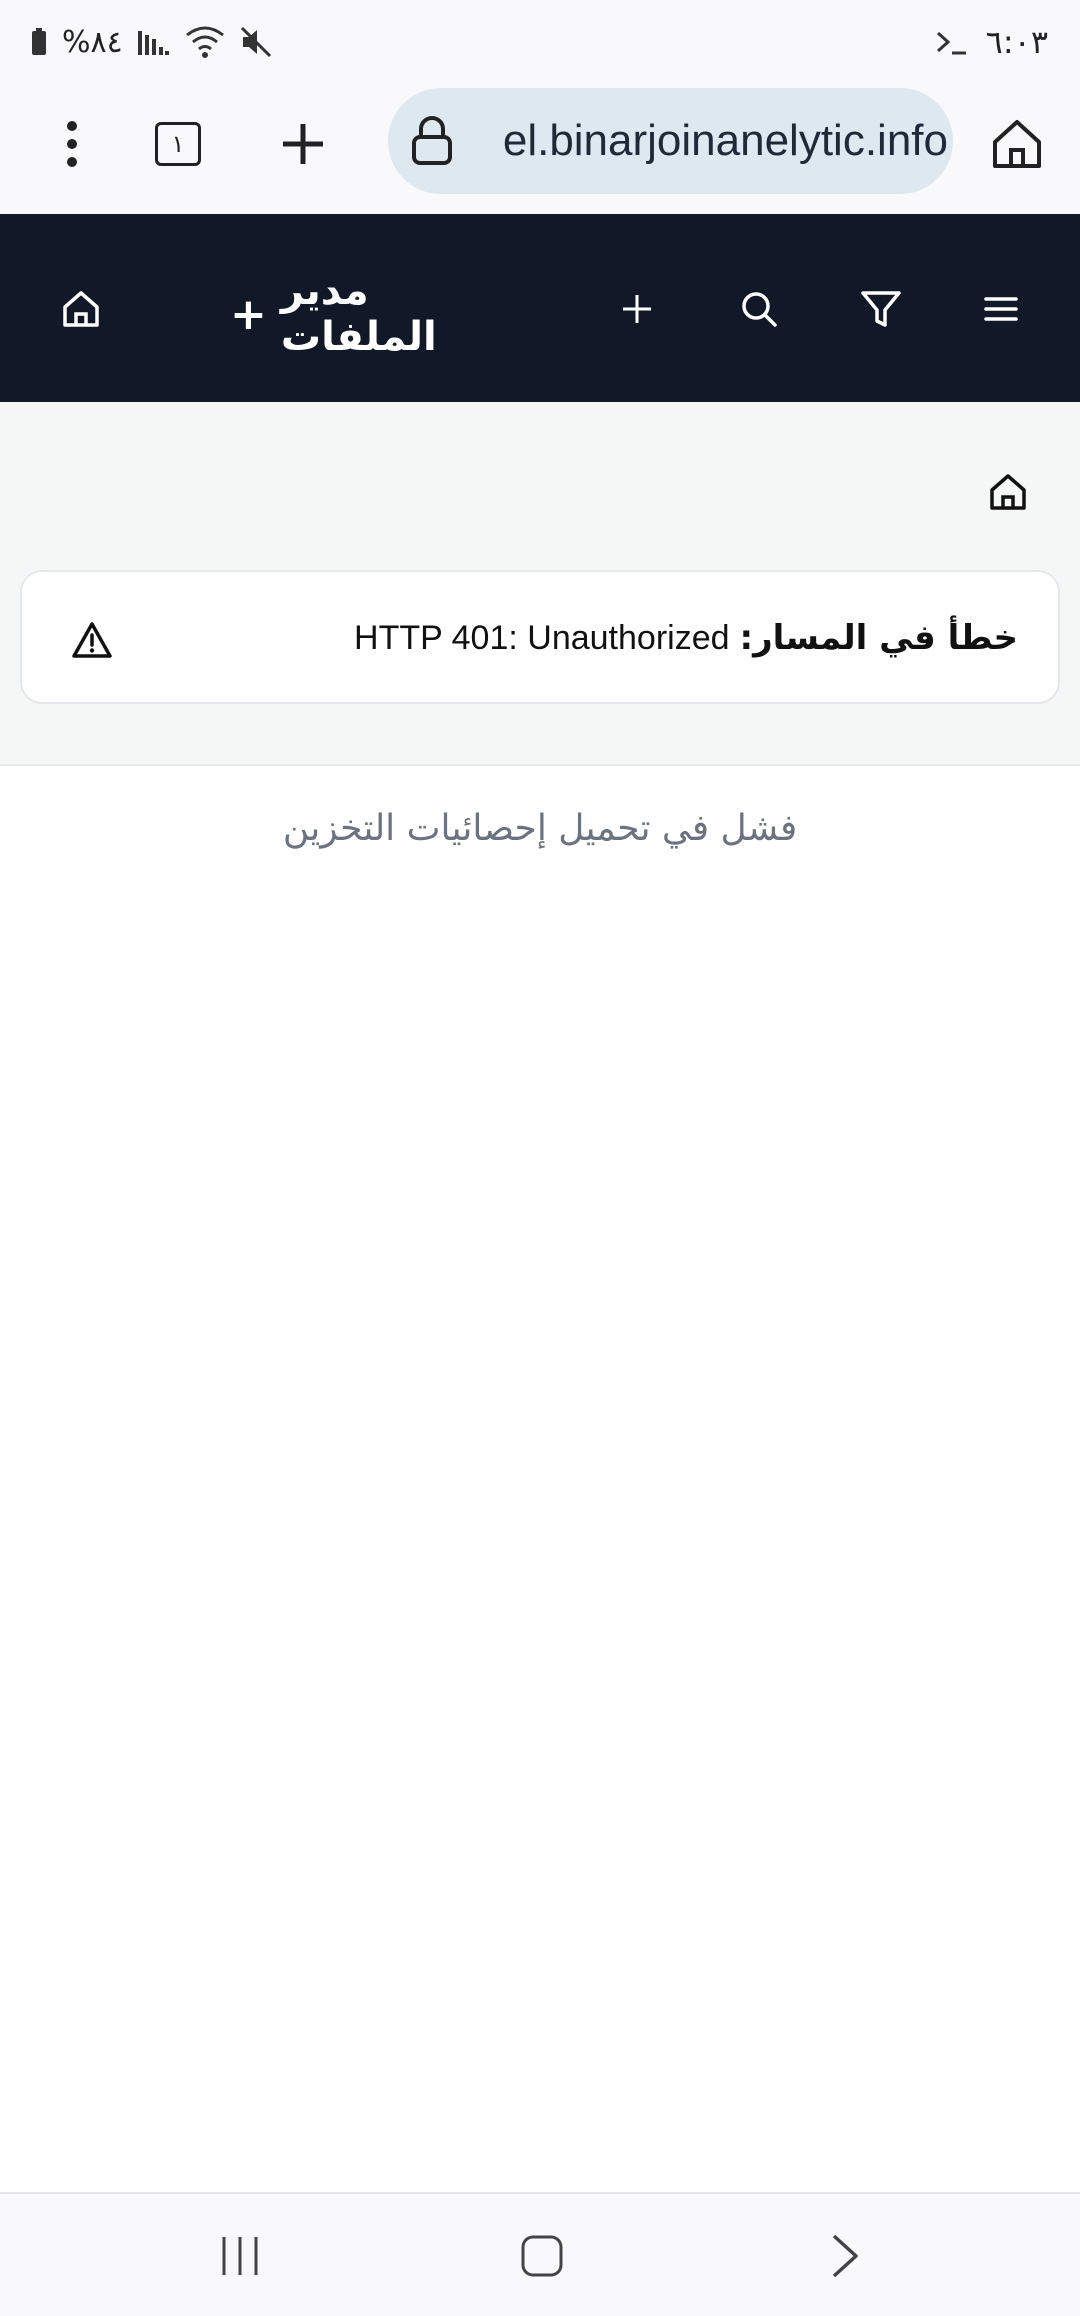 The height and width of the screenshot is (2316, 1080). I want to click on tabs-icon: ١, so click(178, 144).